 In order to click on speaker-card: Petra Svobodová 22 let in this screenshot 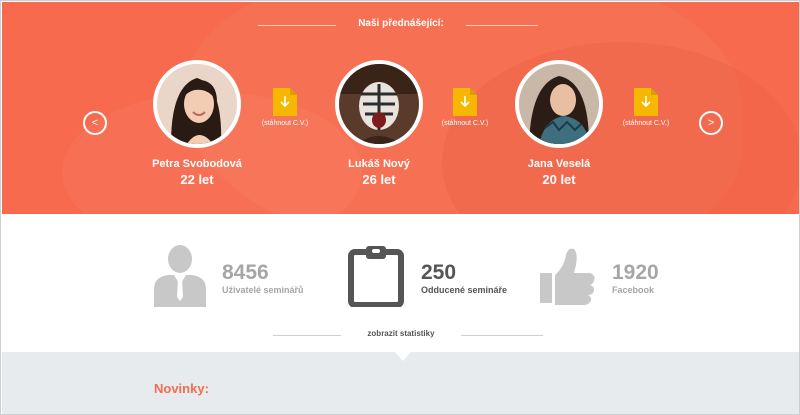, I will do `click(197, 123)`.